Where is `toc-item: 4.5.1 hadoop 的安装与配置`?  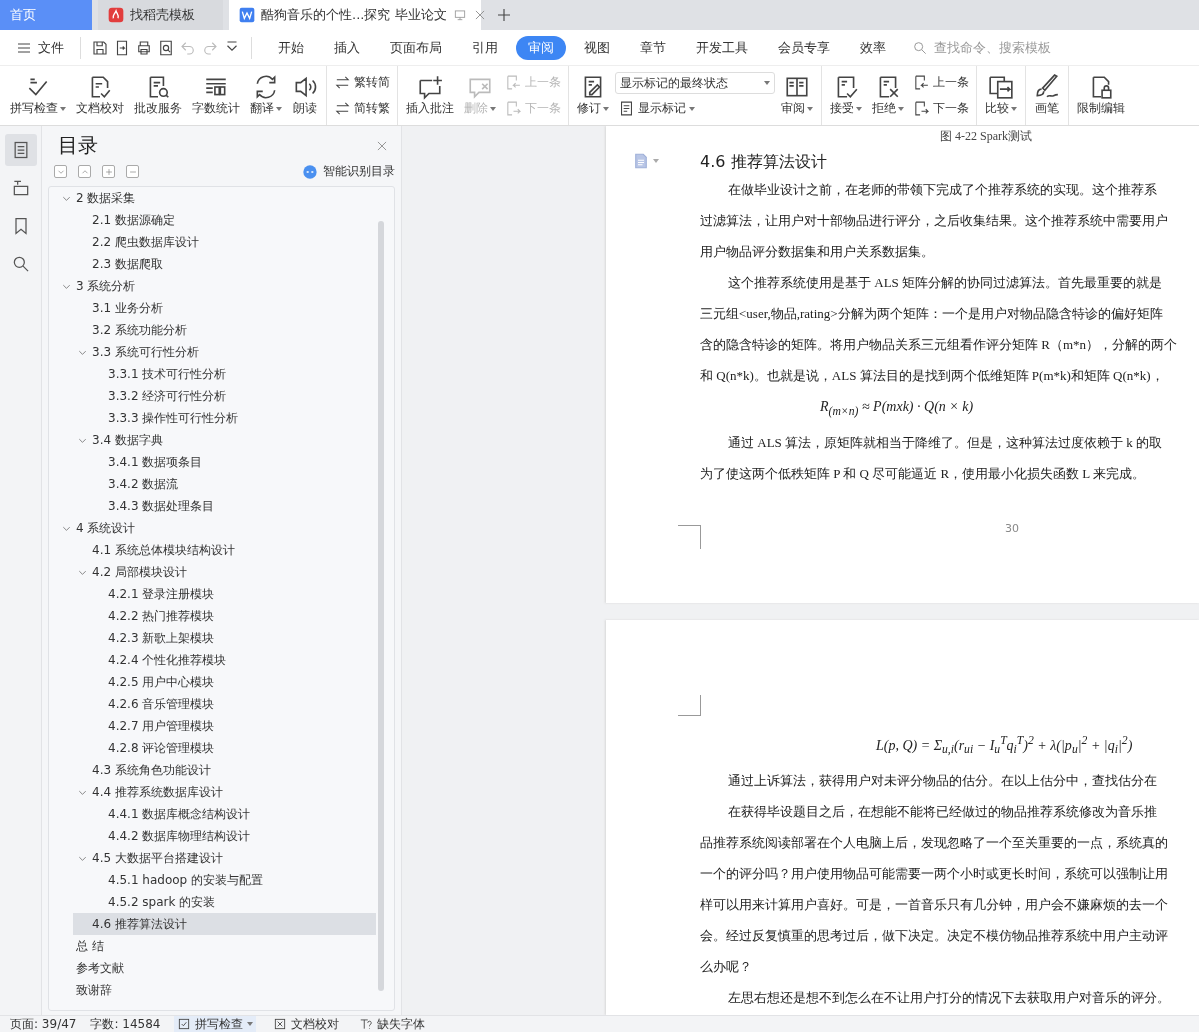
toc-item: 4.5.1 hadoop 的安装与配置 is located at coordinates (232, 880).